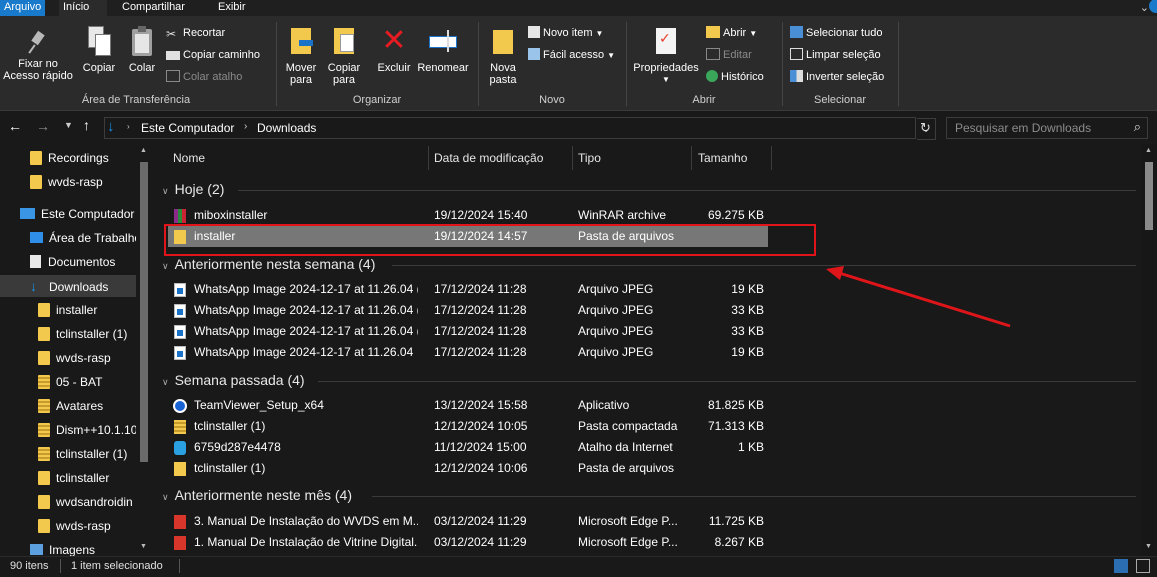  Describe the element at coordinates (571, 55) in the screenshot. I see `easy-access-button: Fácil acesso ▼` at that location.